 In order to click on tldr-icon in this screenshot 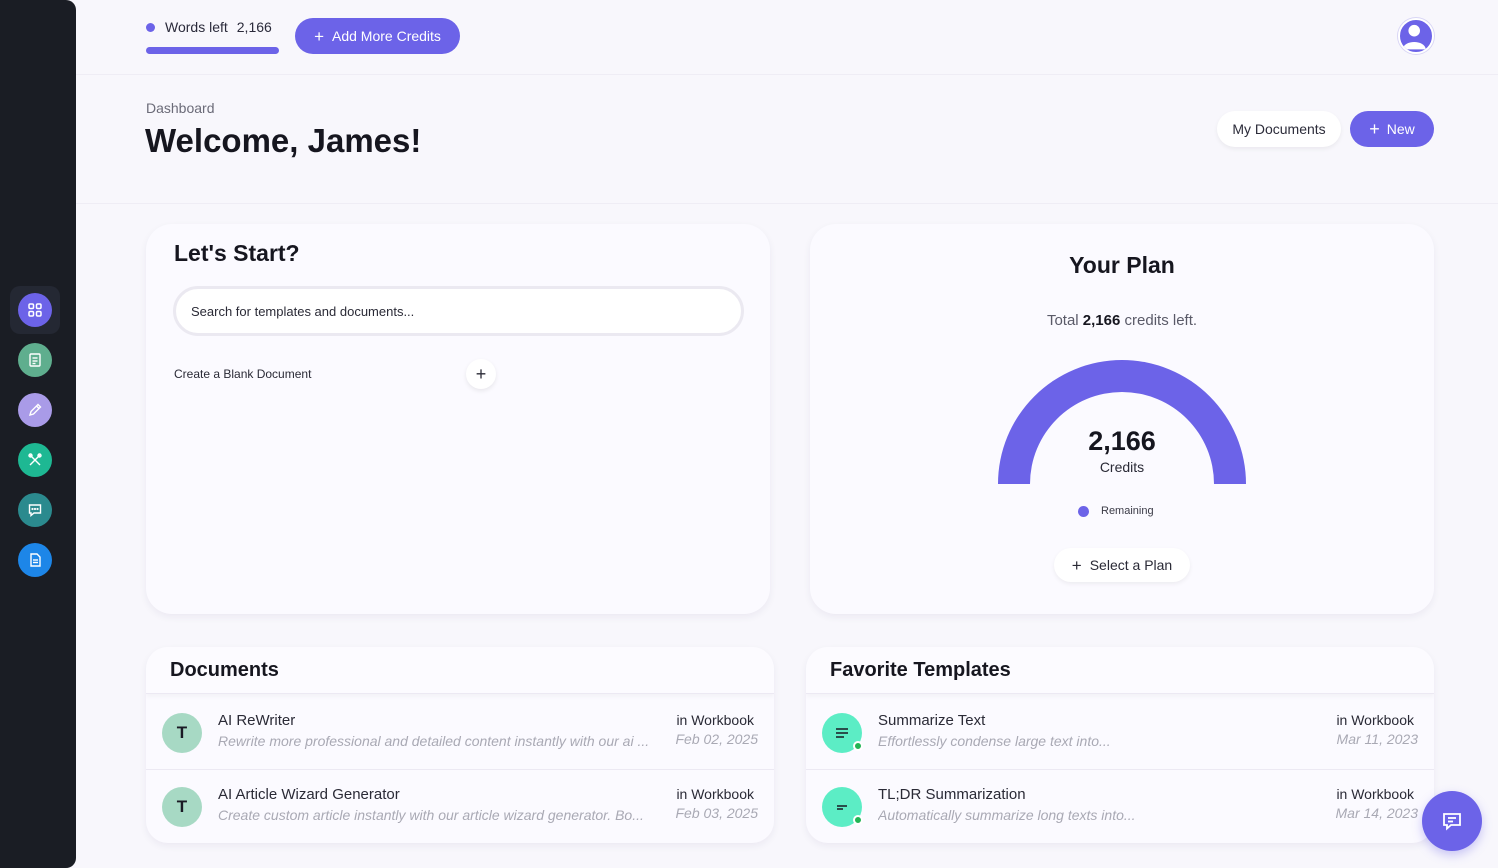, I will do `click(842, 807)`.